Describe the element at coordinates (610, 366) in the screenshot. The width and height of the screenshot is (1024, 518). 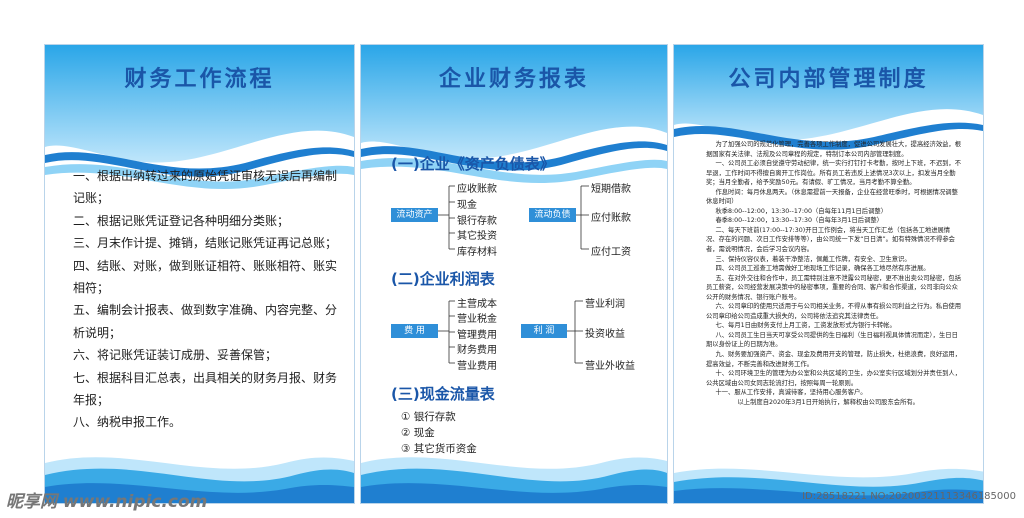
I see `profit-item: 营业外收益` at that location.